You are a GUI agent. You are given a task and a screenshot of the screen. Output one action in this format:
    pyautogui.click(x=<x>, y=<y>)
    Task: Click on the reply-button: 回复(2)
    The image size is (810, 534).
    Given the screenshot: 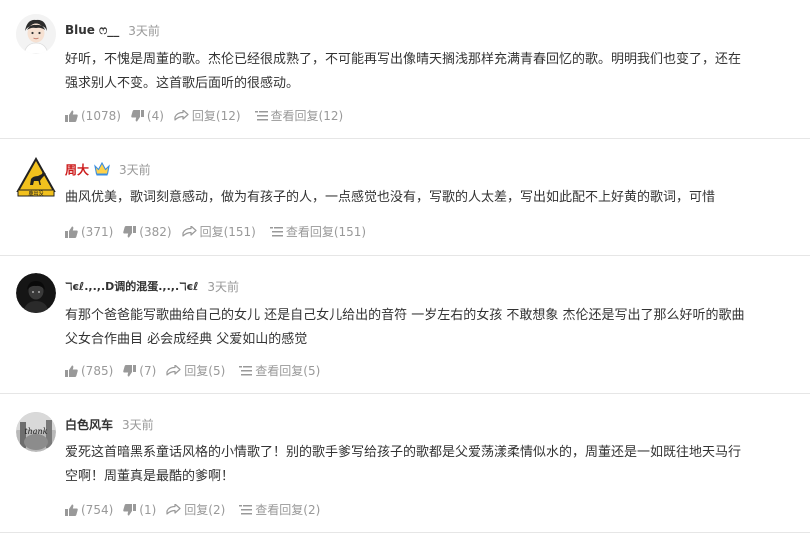 What is the action you would take?
    pyautogui.click(x=195, y=509)
    